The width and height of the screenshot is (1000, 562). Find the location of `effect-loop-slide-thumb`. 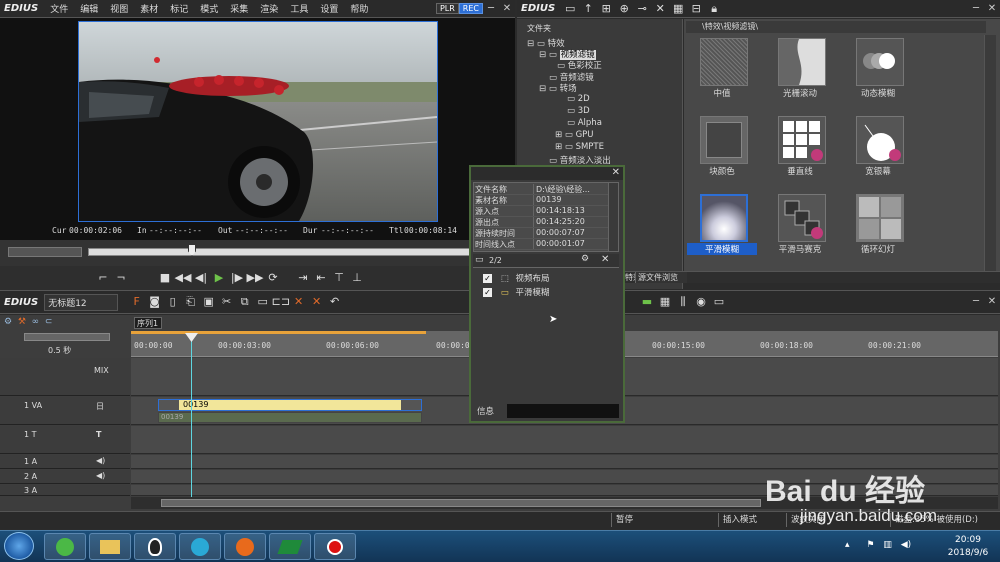

effect-loop-slide-thumb is located at coordinates (880, 218).